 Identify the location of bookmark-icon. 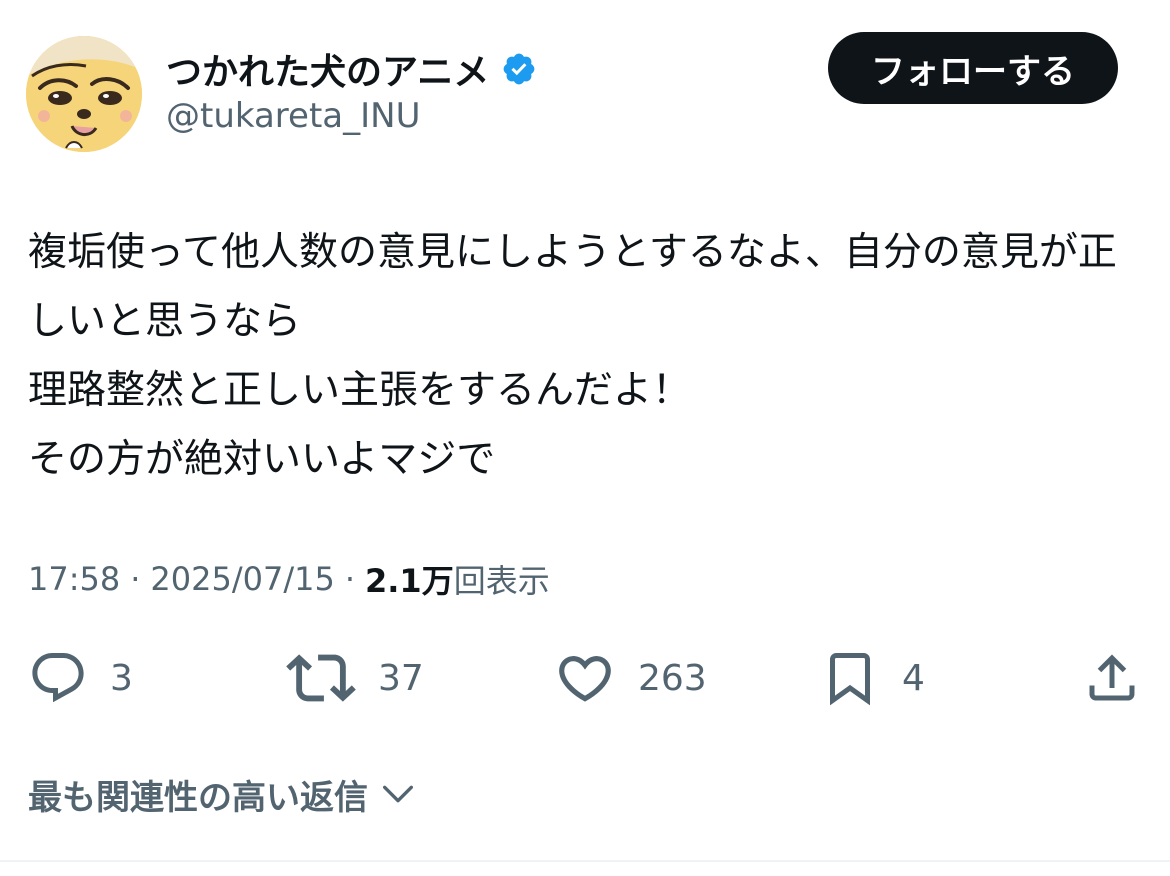
(850, 679).